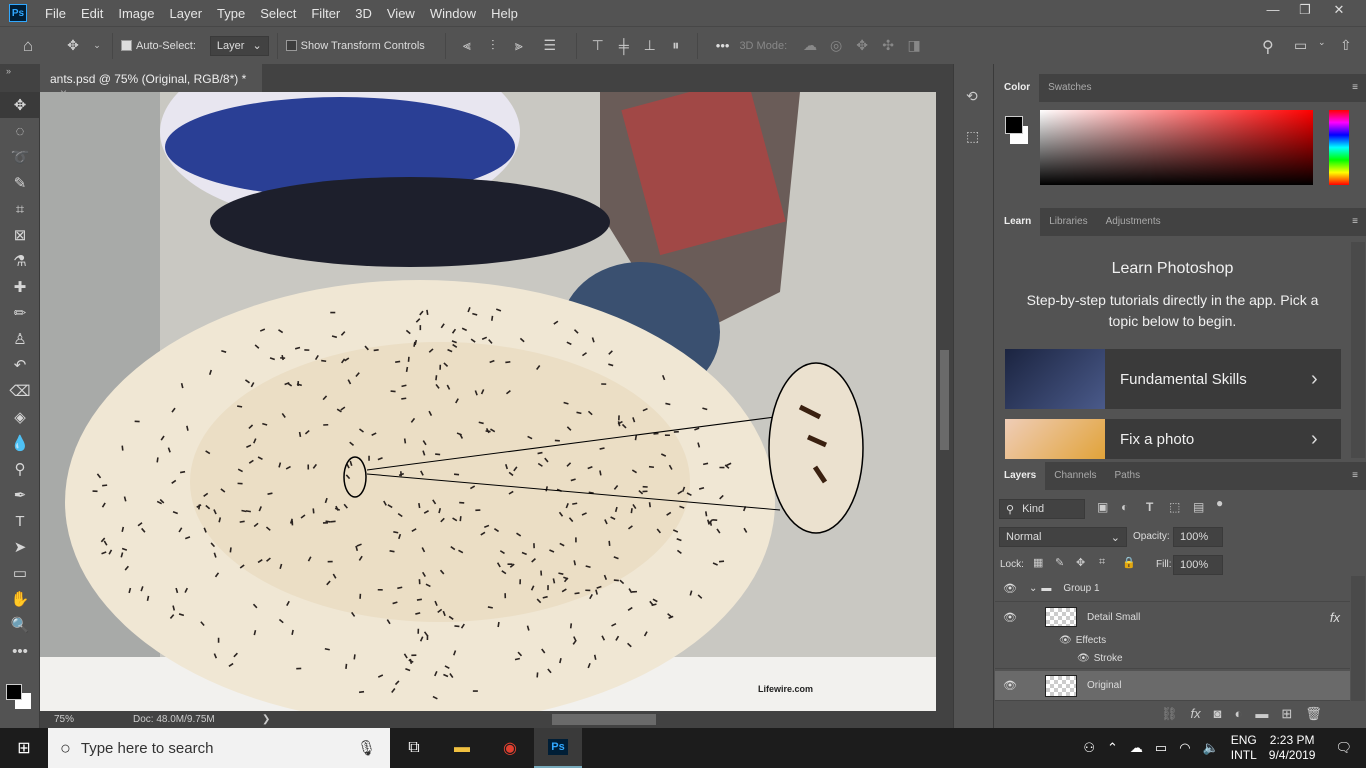 The image size is (1366, 768). What do you see at coordinates (550, 45) in the screenshot?
I see `distribute-icon: ☰` at bounding box center [550, 45].